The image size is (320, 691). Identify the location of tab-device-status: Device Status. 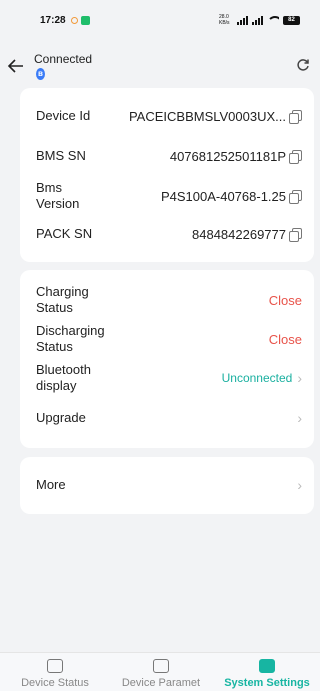
(55, 674).